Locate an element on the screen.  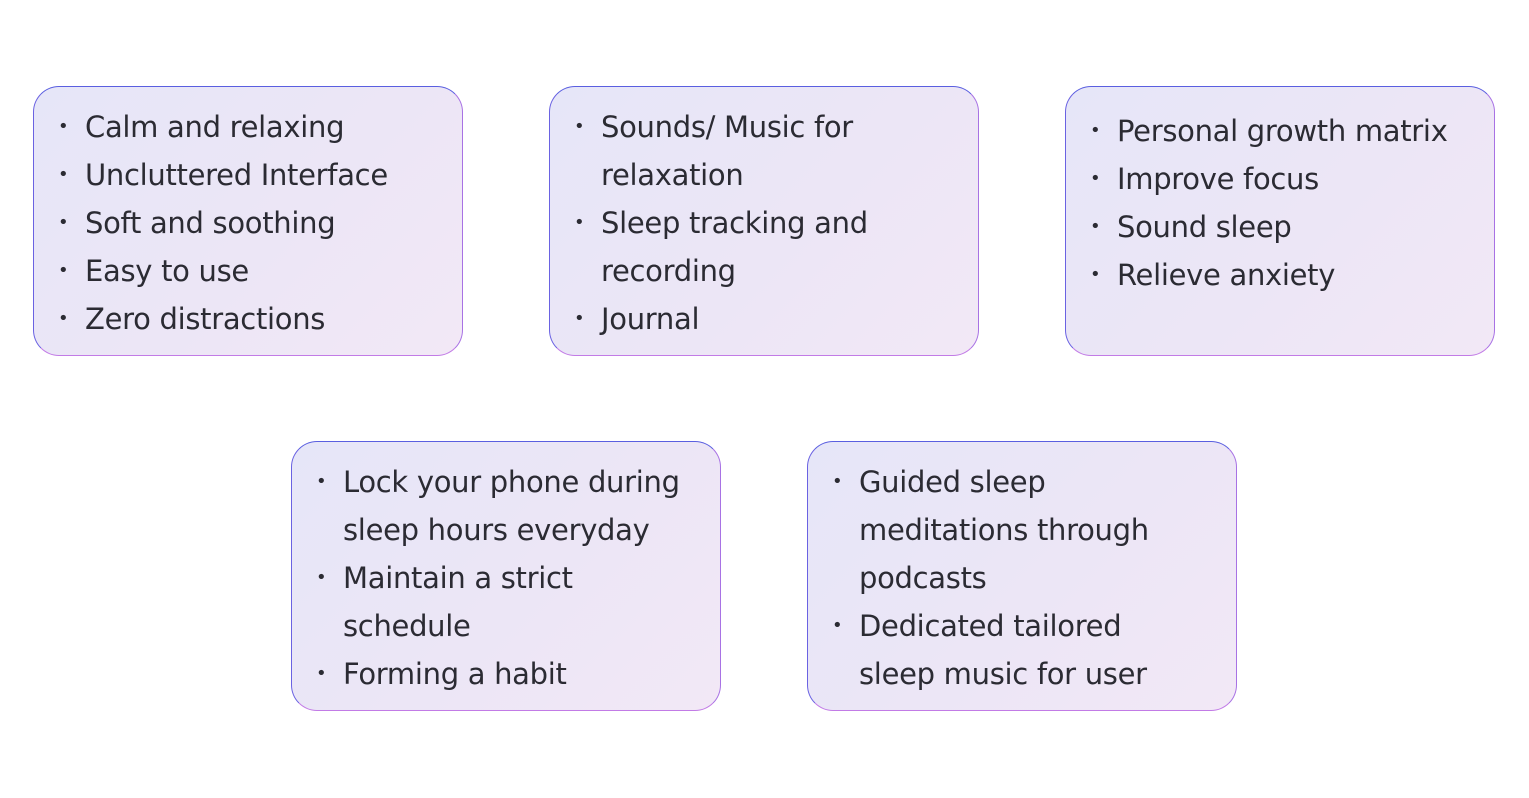
list-item-text: Uncluttered Interface is located at coordinates (236, 175).